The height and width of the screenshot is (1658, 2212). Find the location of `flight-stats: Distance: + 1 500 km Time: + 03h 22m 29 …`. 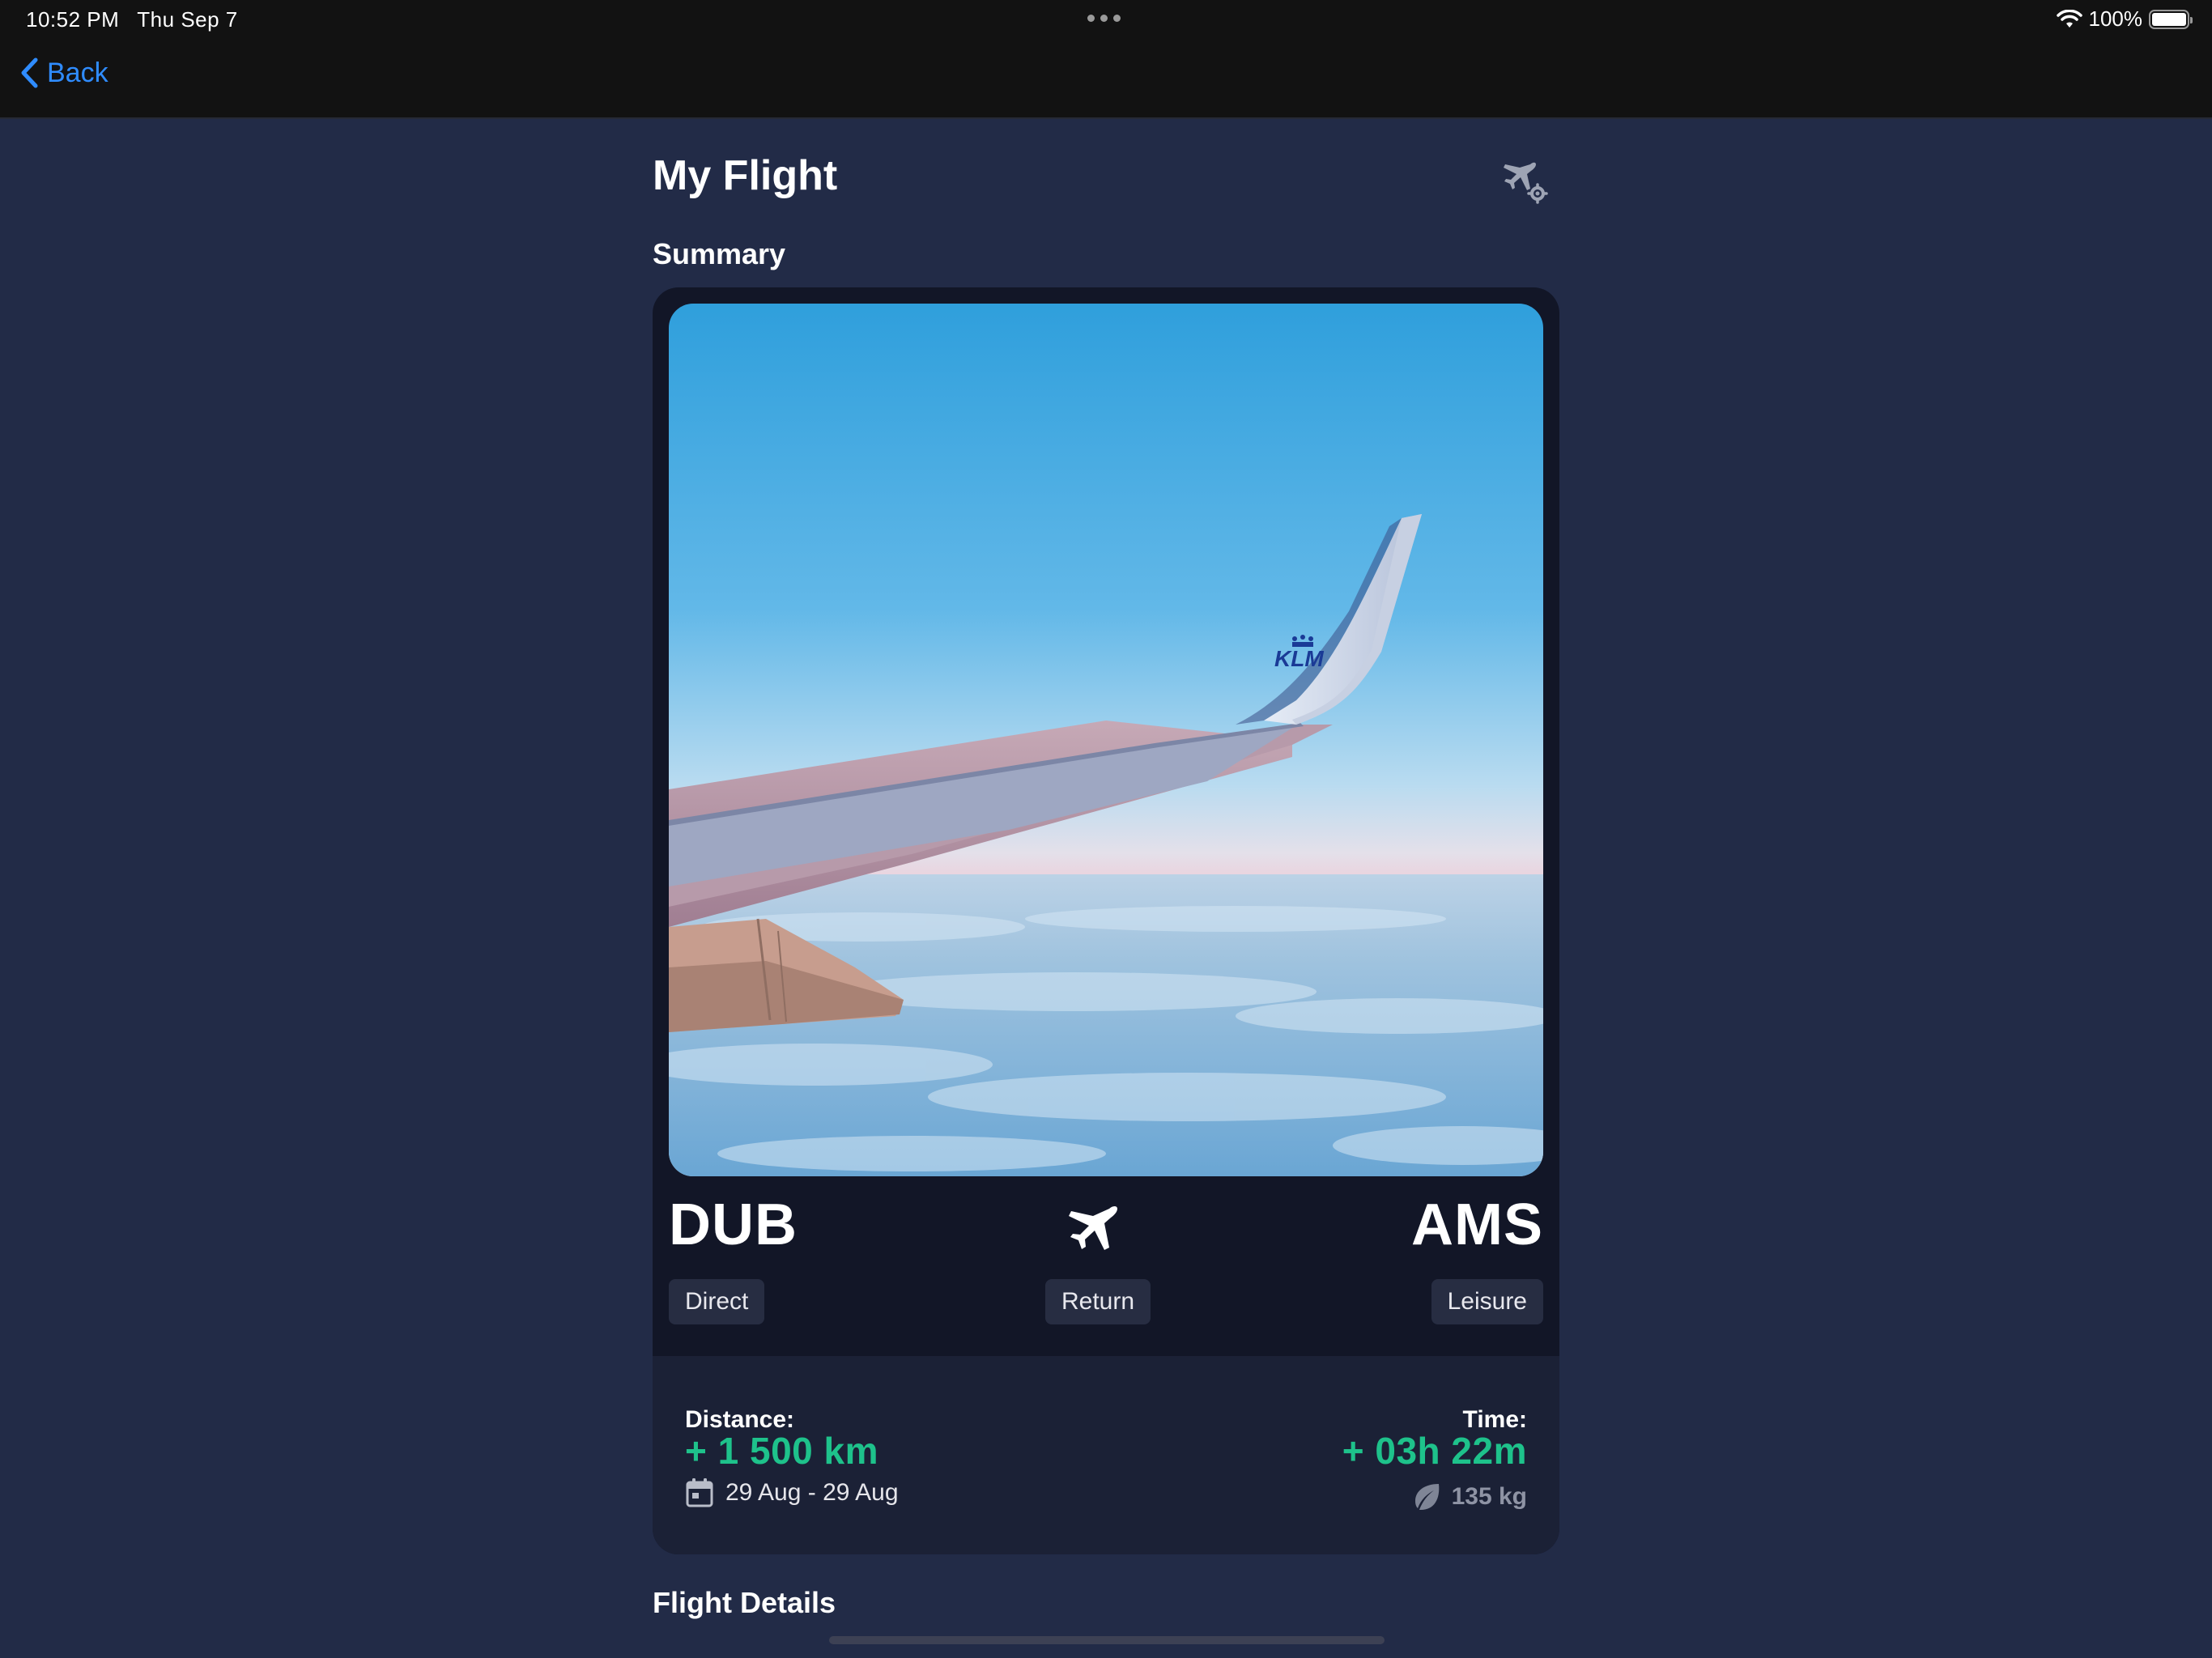

flight-stats: Distance: + 1 500 km Time: + 03h 22m 29 … is located at coordinates (1106, 1455).